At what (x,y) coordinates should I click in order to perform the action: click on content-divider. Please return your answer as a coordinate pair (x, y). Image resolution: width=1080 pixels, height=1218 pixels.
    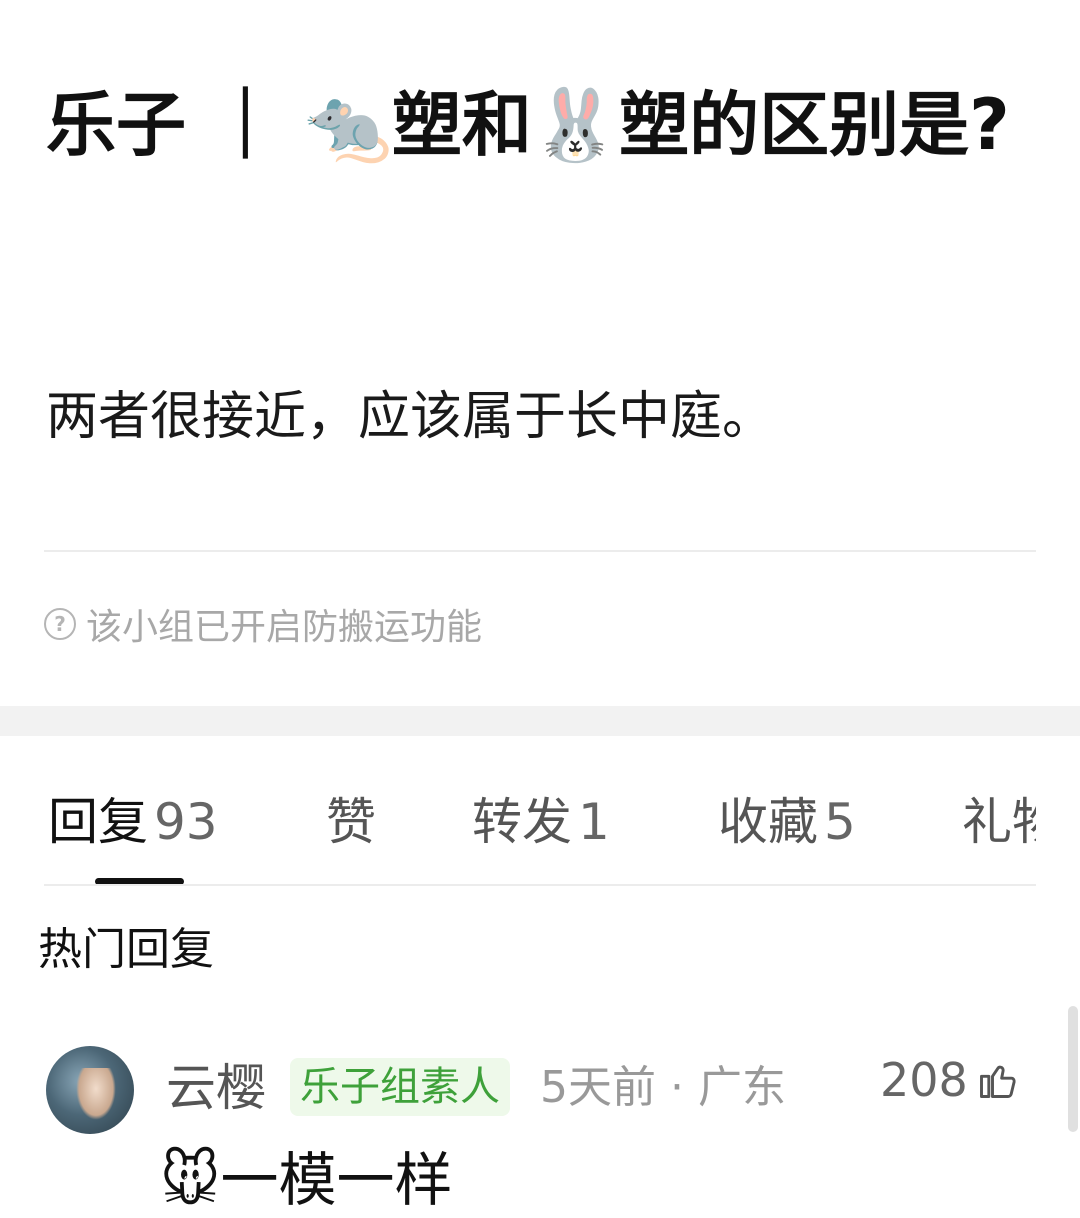
    Looking at the image, I should click on (540, 551).